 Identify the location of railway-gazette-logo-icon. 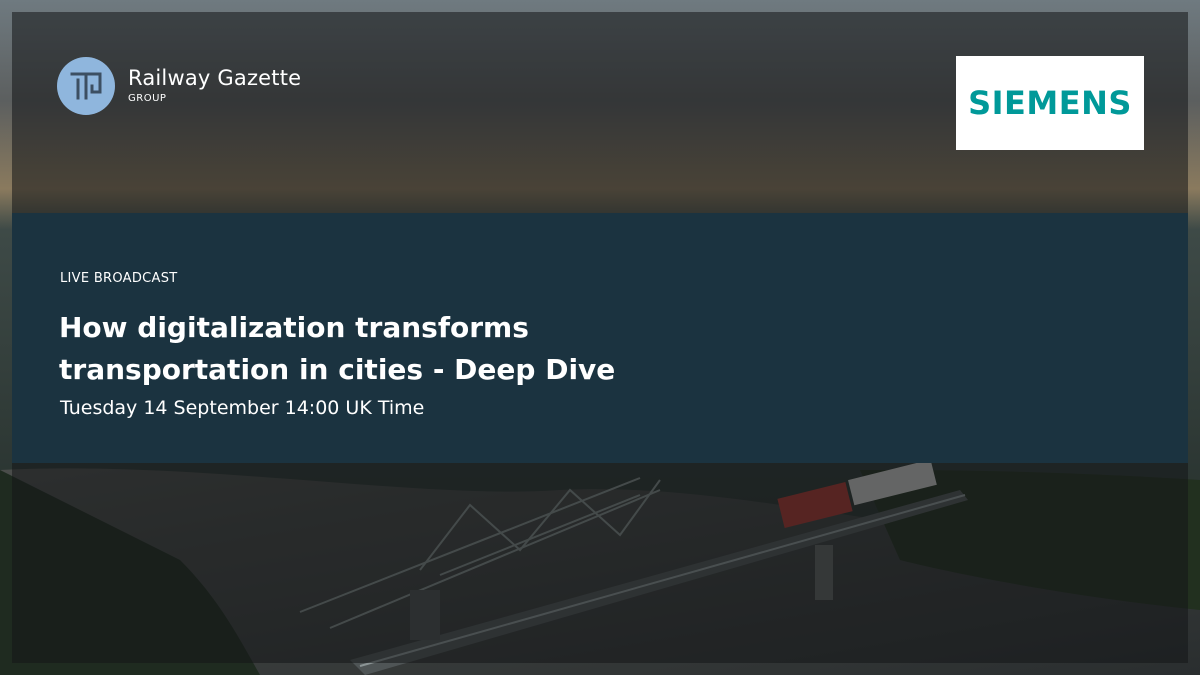
(86, 86).